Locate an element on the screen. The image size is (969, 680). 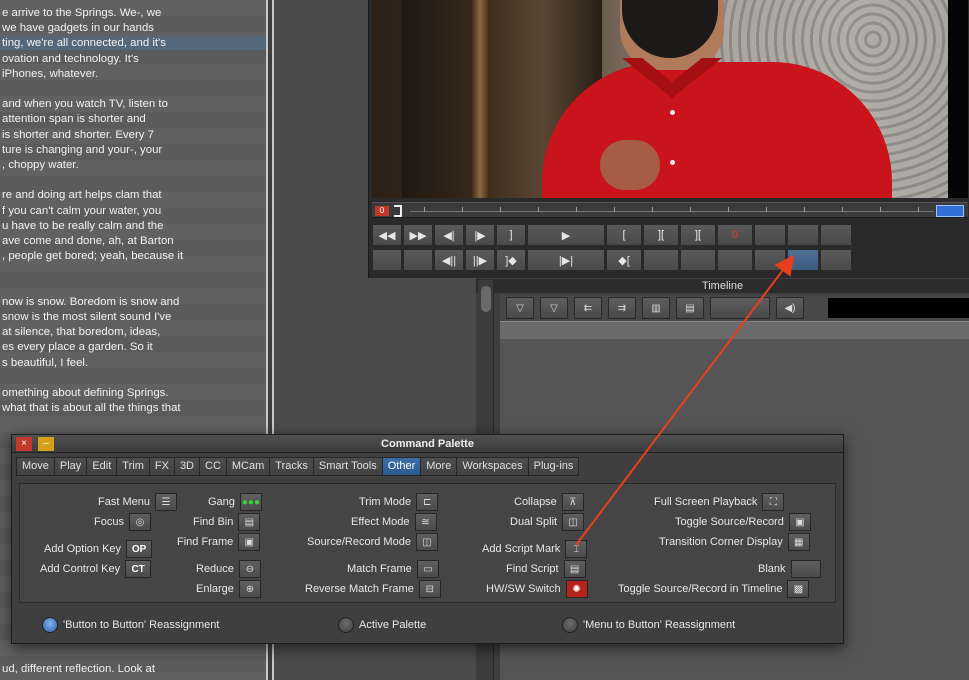
toggle-source-record-command: Toggle Source/Record ▣ is located at coordinates (743, 522).